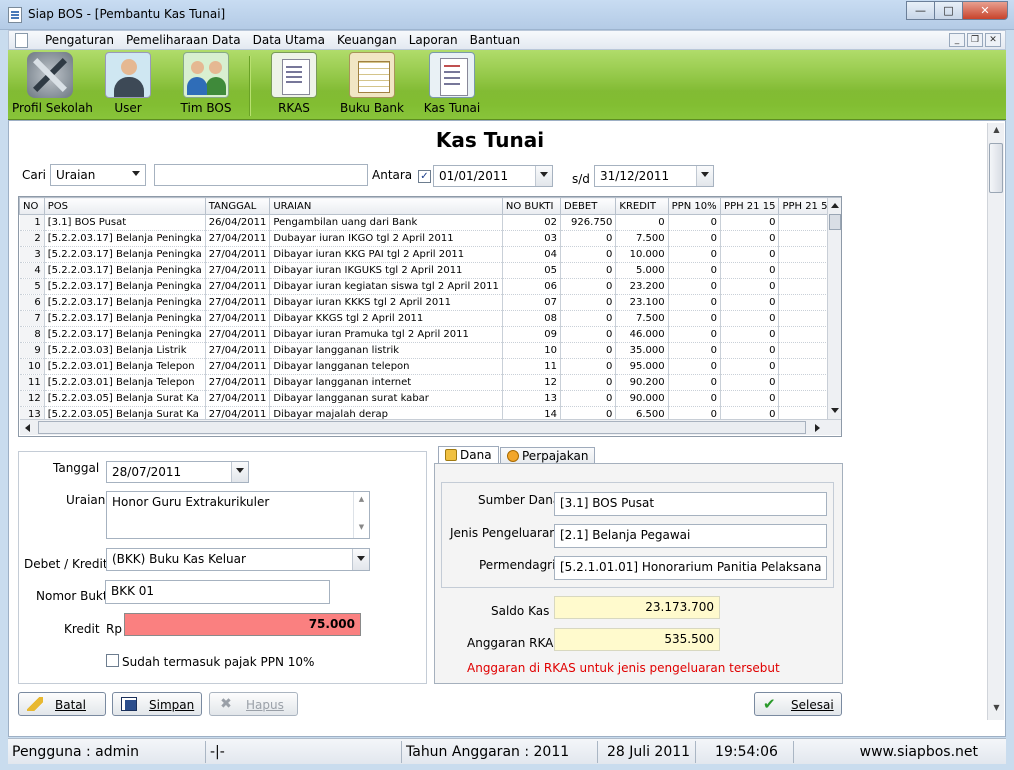 This screenshot has width=1014, height=770. I want to click on grid-horizontal-scrollbar, so click(430, 427).